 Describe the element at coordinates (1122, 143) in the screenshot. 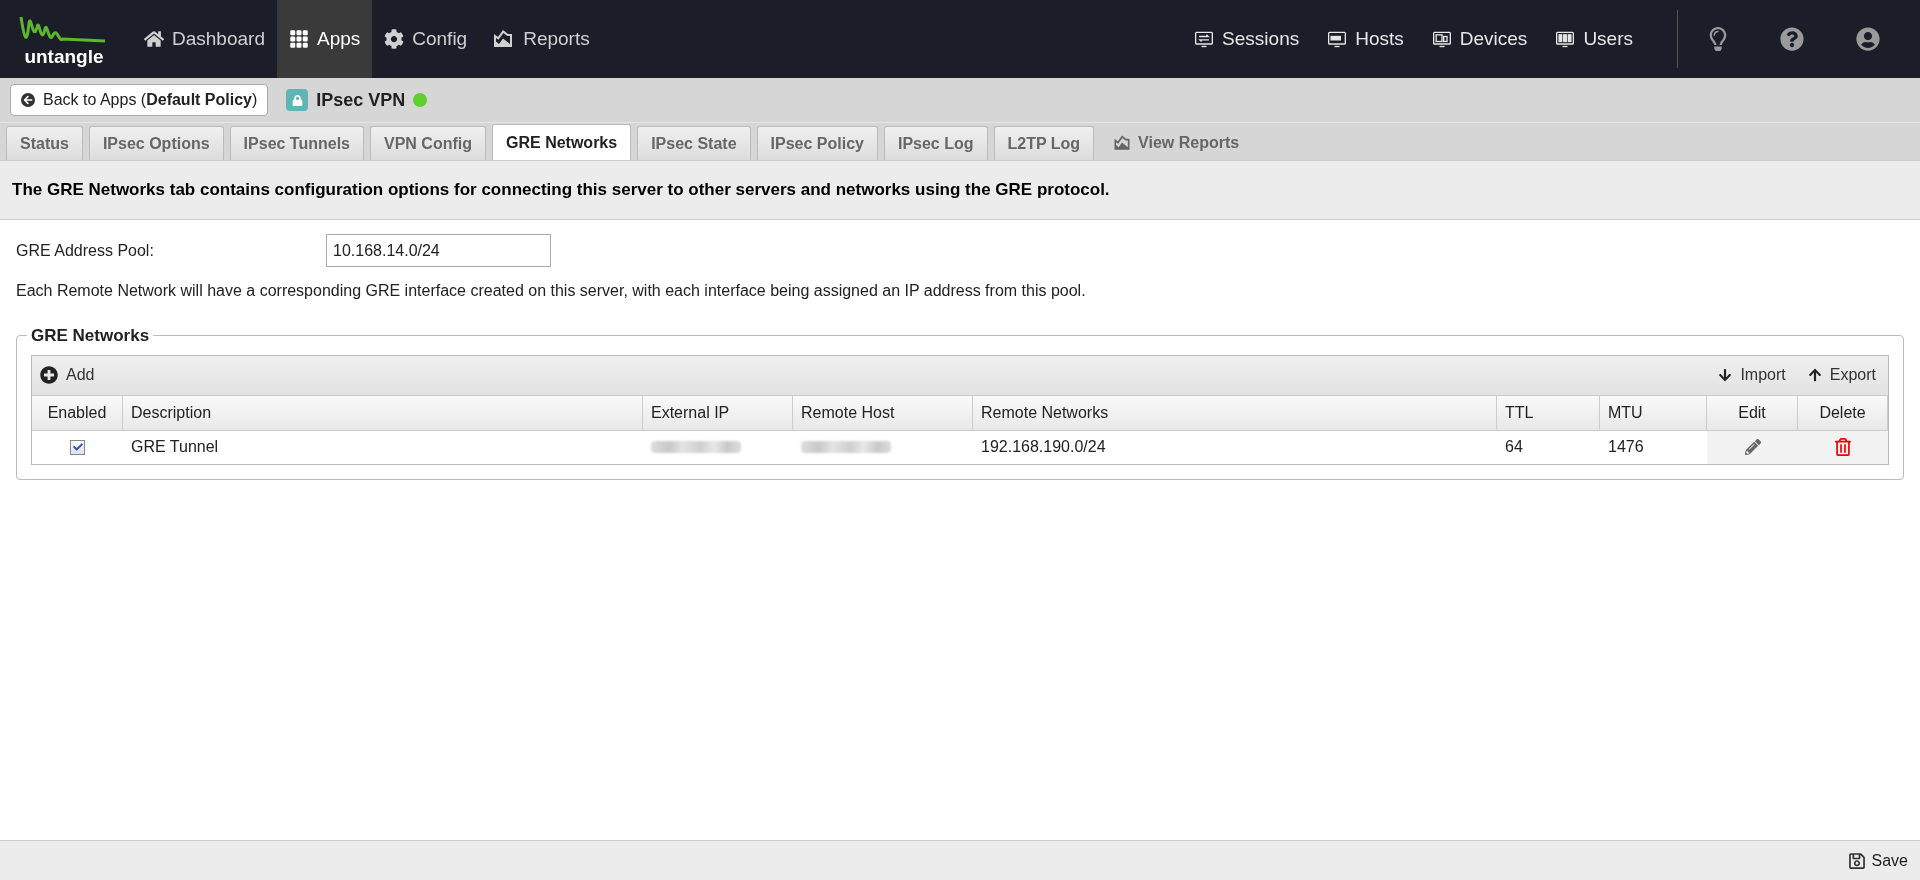

I see `area-chart-icon` at that location.